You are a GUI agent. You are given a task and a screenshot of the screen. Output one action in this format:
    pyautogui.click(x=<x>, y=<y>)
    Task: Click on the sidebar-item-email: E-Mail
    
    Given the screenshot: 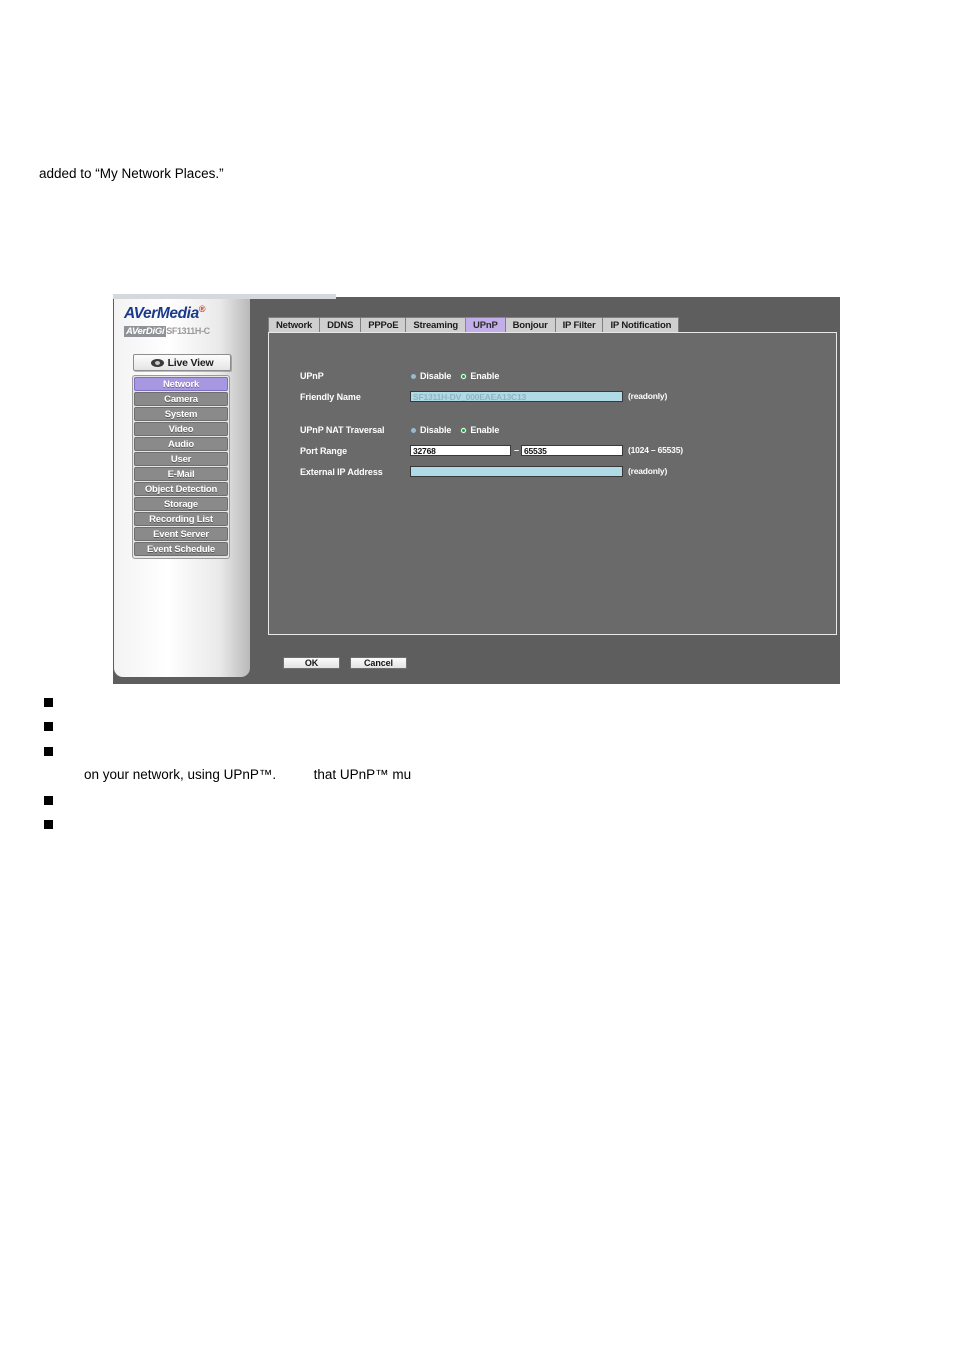 What is the action you would take?
    pyautogui.click(x=181, y=474)
    